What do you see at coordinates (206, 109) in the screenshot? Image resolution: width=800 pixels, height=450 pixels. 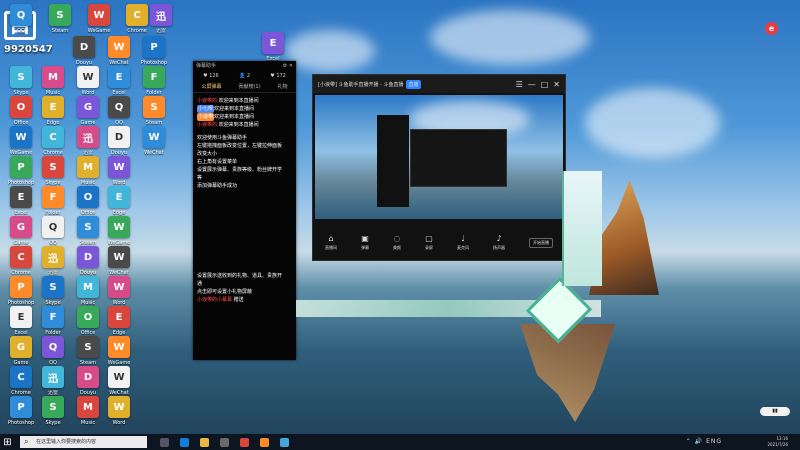 I see `chat-username: 小七呀` at bounding box center [206, 109].